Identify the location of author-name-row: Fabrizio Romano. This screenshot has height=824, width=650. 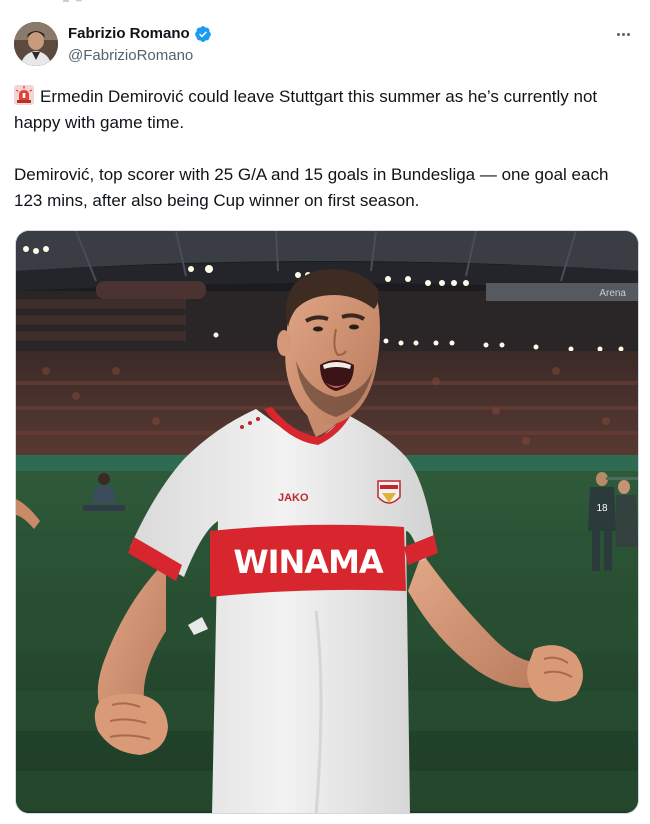
(140, 34).